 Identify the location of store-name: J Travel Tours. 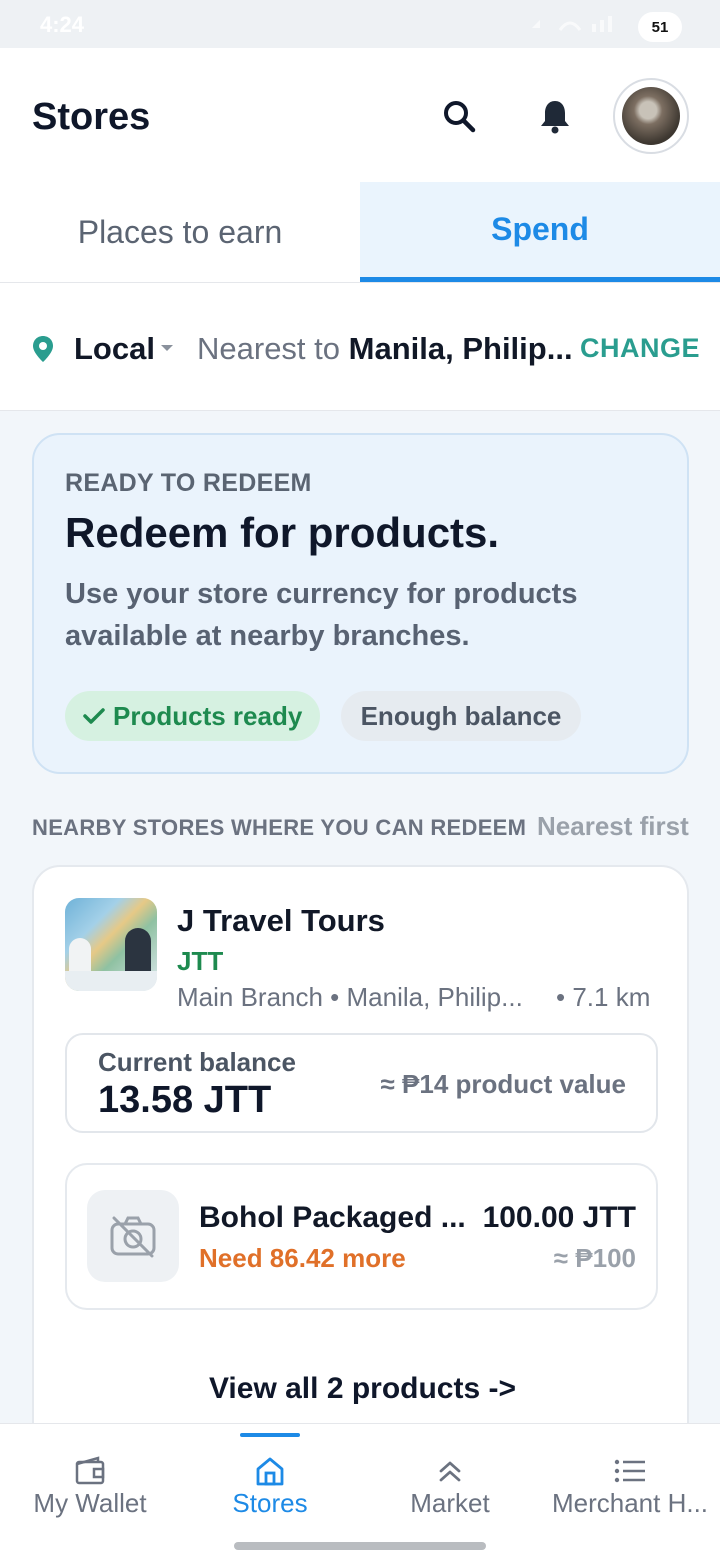
(281, 920).